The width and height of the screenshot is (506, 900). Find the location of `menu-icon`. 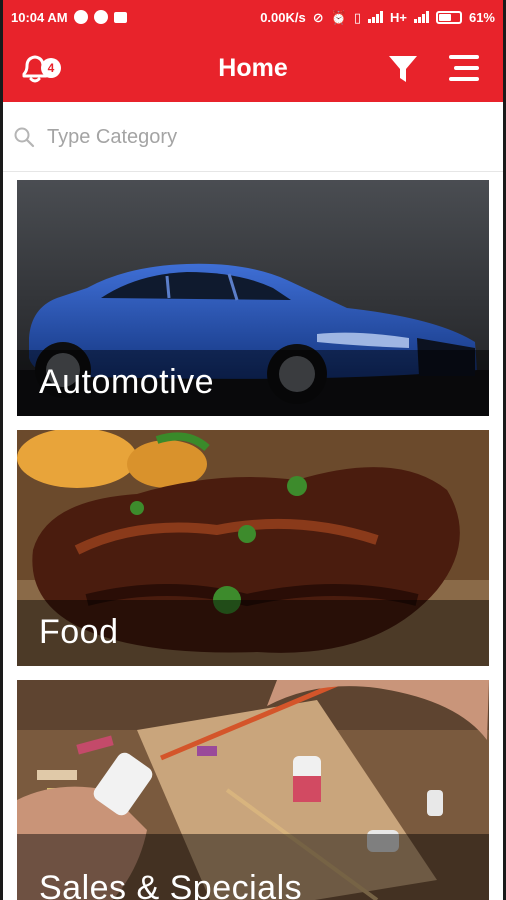

menu-icon is located at coordinates (464, 68).